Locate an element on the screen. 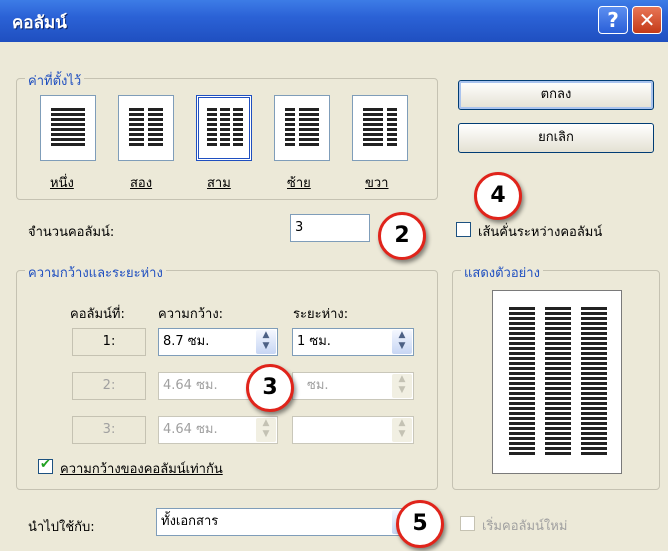  spacing-value-2: ซม. is located at coordinates (318, 385).